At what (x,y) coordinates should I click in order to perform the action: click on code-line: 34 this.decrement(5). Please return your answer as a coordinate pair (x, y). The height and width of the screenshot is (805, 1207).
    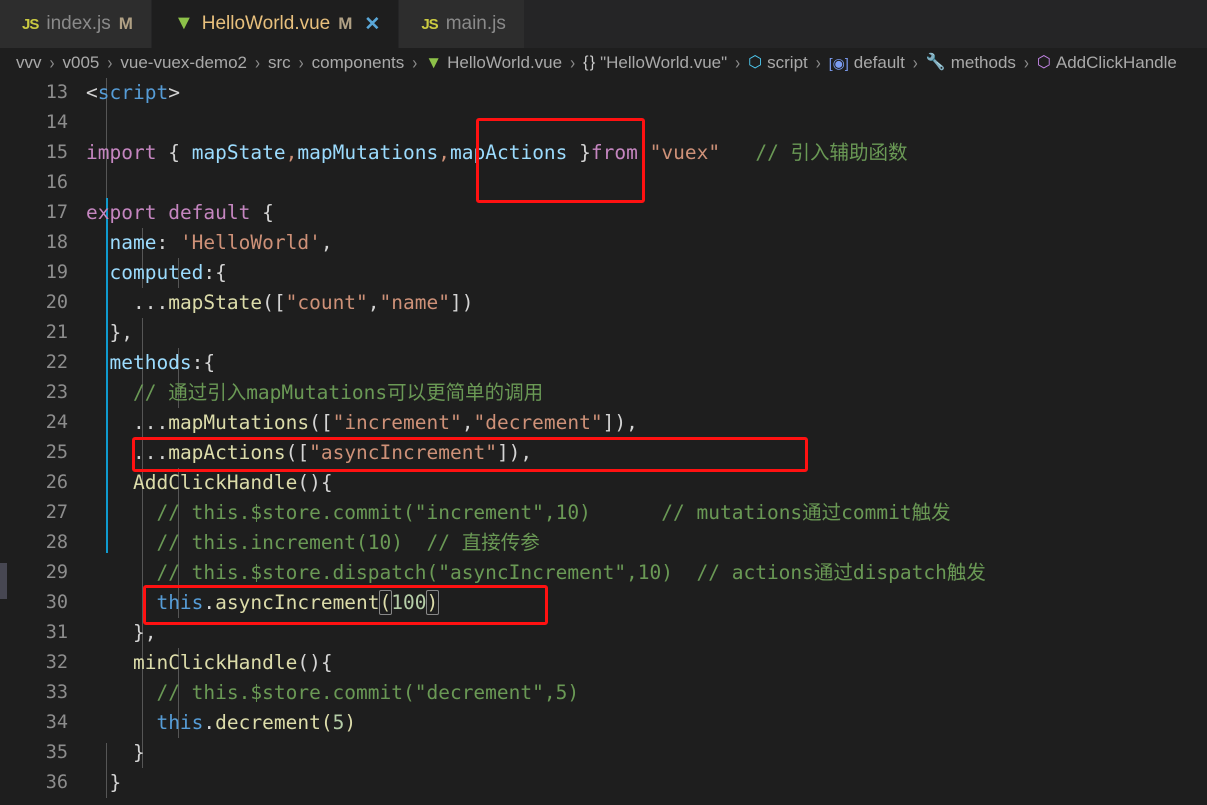
    Looking at the image, I should click on (603, 723).